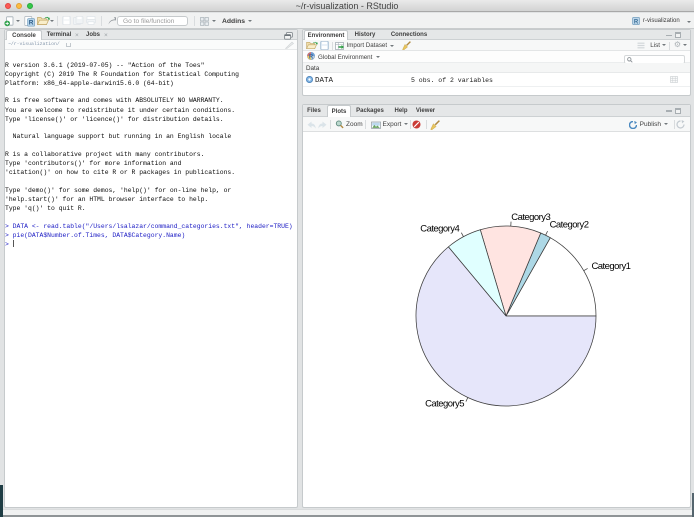 Image resolution: width=694 pixels, height=517 pixels. Describe the element at coordinates (530, 217) in the screenshot. I see `svg-text: Category3` at that location.